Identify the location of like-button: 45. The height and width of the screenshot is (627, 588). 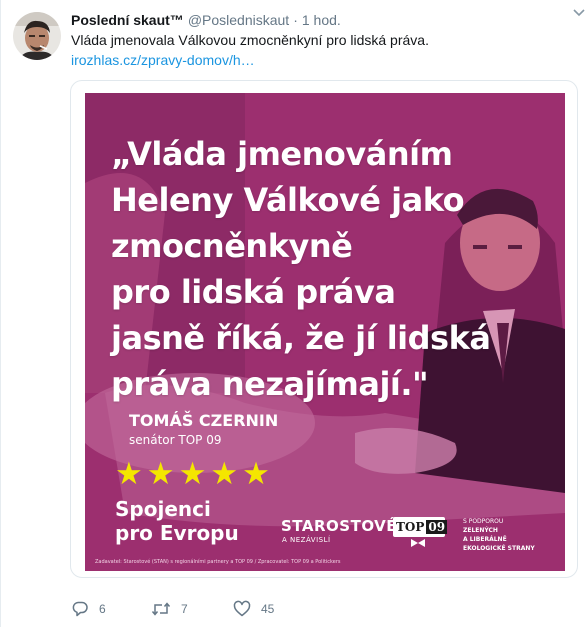
(253, 609).